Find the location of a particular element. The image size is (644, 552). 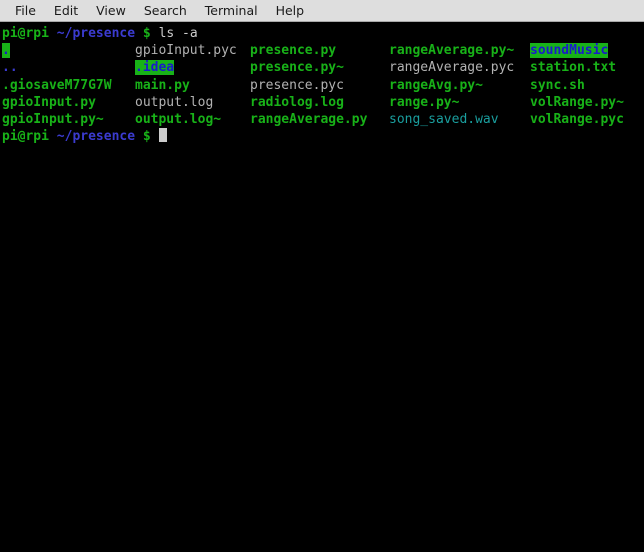

file-listing-cell: gpioInput.pyc is located at coordinates (192, 50).